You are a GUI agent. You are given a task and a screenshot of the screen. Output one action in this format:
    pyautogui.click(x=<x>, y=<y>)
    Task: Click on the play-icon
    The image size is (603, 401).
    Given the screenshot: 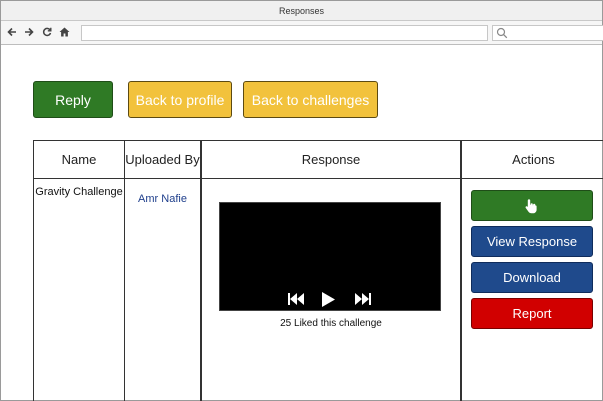 What is the action you would take?
    pyautogui.click(x=328, y=299)
    